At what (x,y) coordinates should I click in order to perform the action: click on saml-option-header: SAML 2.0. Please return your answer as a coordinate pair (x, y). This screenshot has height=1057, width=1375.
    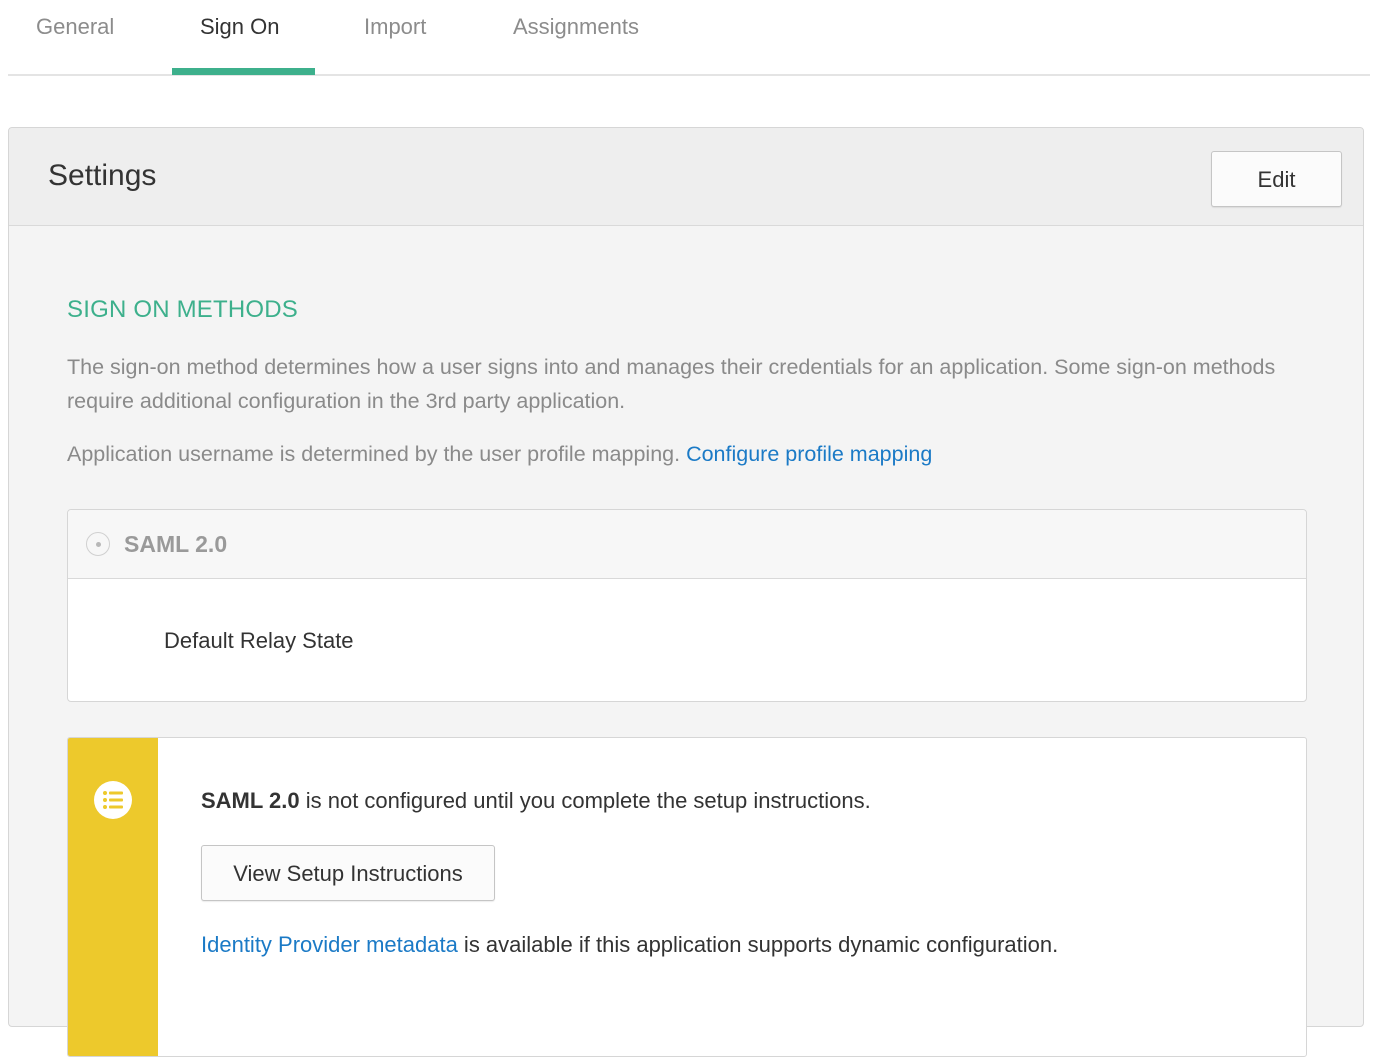
    Looking at the image, I should click on (687, 544).